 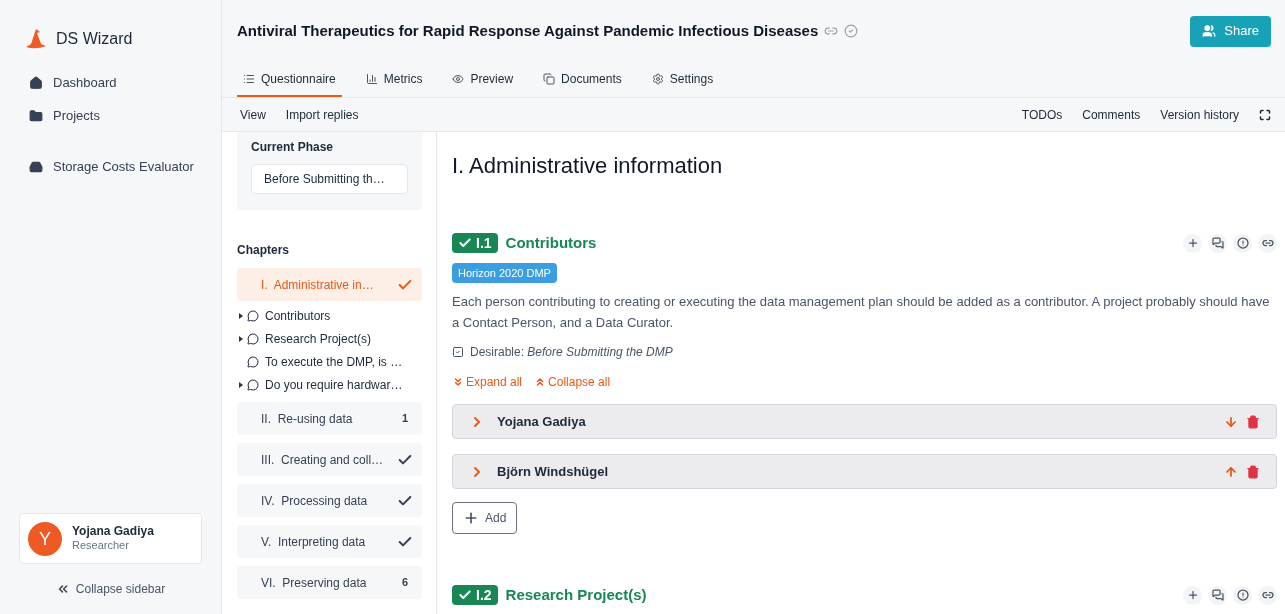 What do you see at coordinates (504, 272) in the screenshot?
I see `tag: Horizon 2020 DMP` at bounding box center [504, 272].